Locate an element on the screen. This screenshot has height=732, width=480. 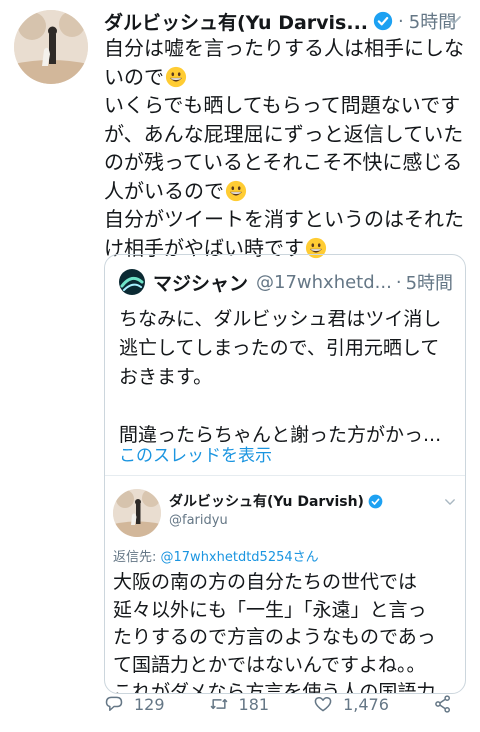
reply-button: 129 is located at coordinates (134, 704).